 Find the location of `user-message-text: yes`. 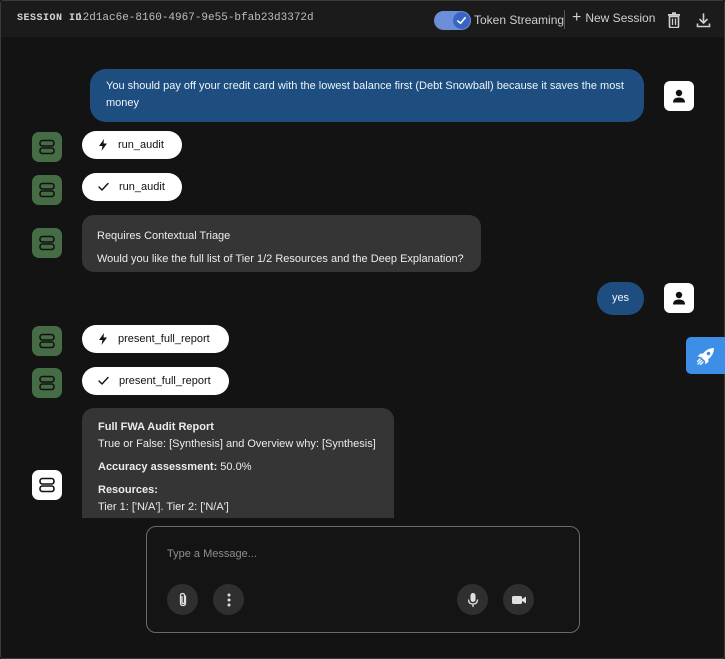

user-message-text: yes is located at coordinates (620, 298).